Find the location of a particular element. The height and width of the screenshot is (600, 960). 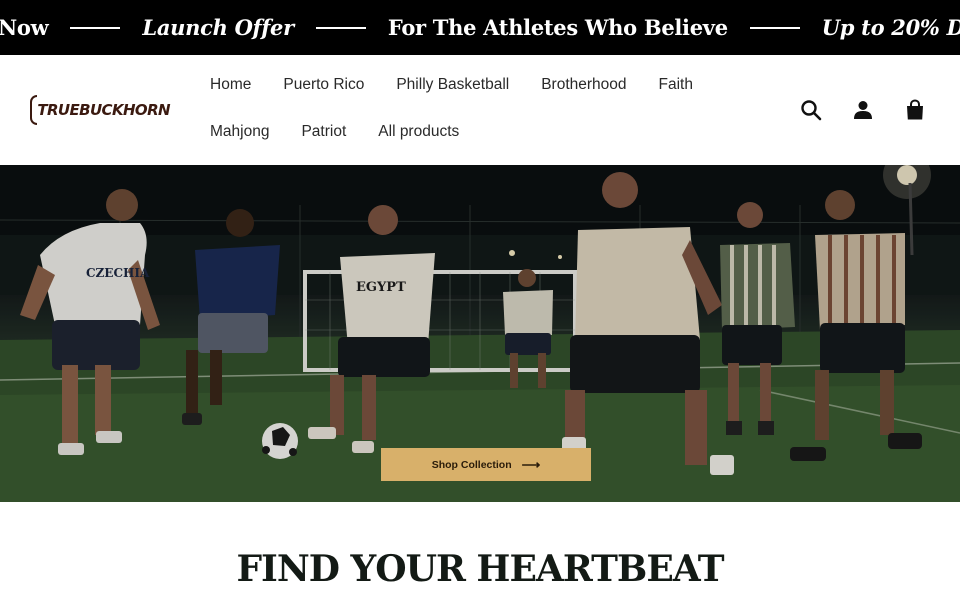

nav-row: Mahjong Patriot All products is located at coordinates (350, 132).